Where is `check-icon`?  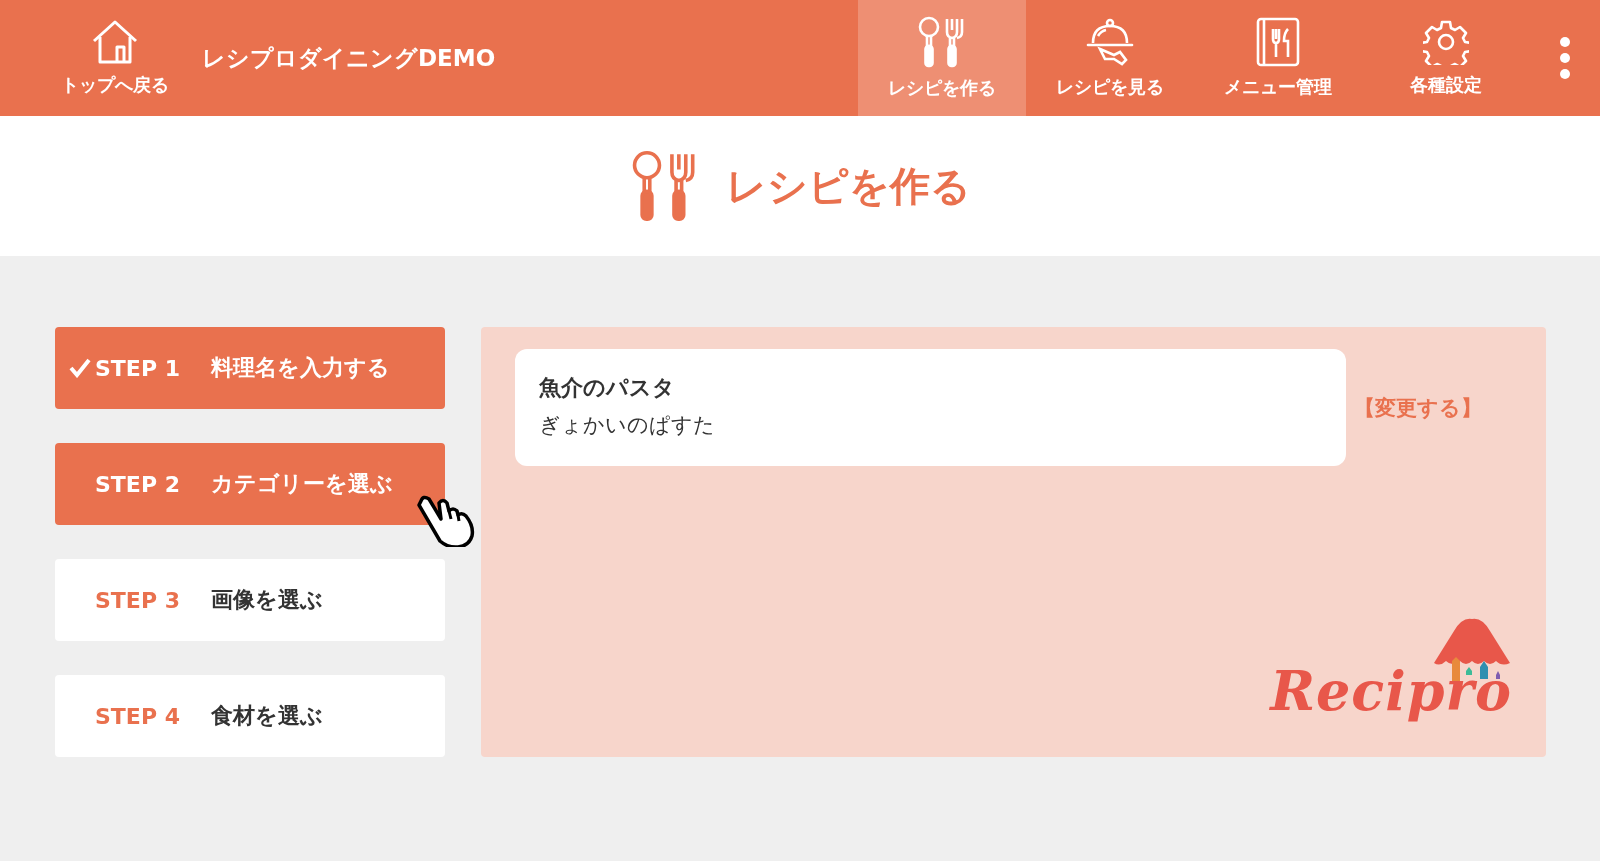 check-icon is located at coordinates (80, 368).